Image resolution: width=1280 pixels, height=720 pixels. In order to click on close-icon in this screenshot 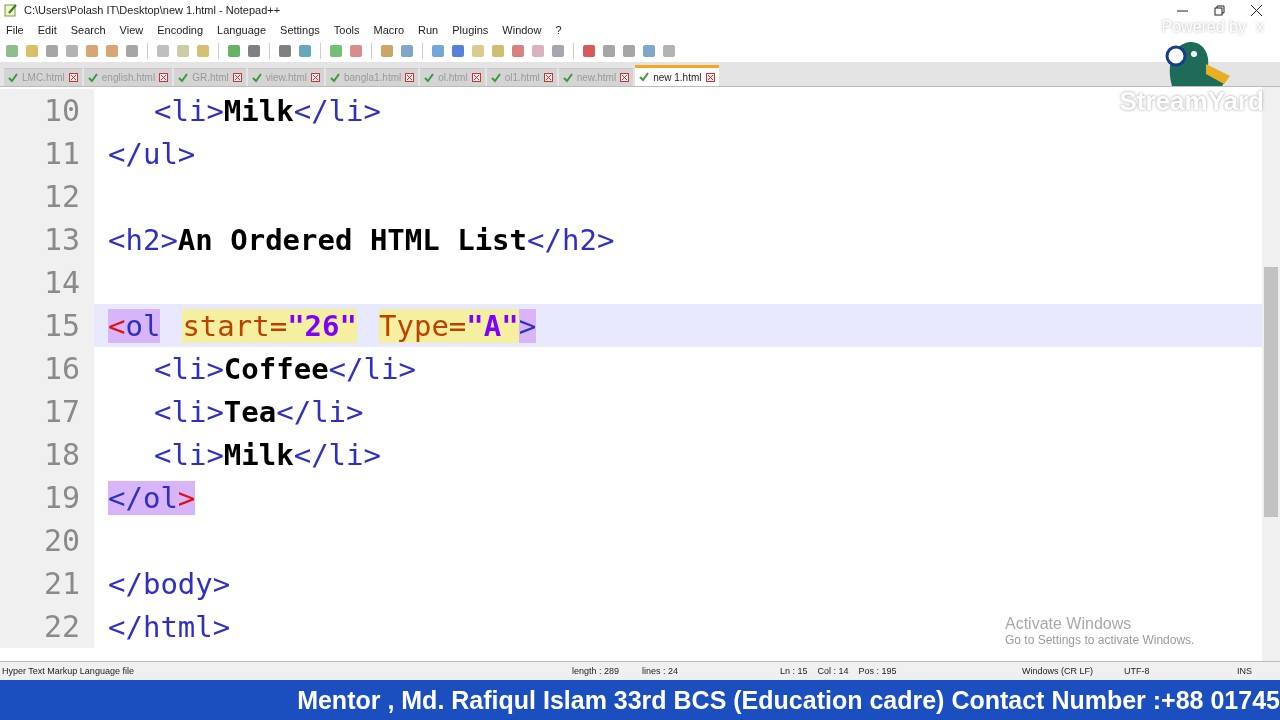, I will do `click(1256, 10)`.